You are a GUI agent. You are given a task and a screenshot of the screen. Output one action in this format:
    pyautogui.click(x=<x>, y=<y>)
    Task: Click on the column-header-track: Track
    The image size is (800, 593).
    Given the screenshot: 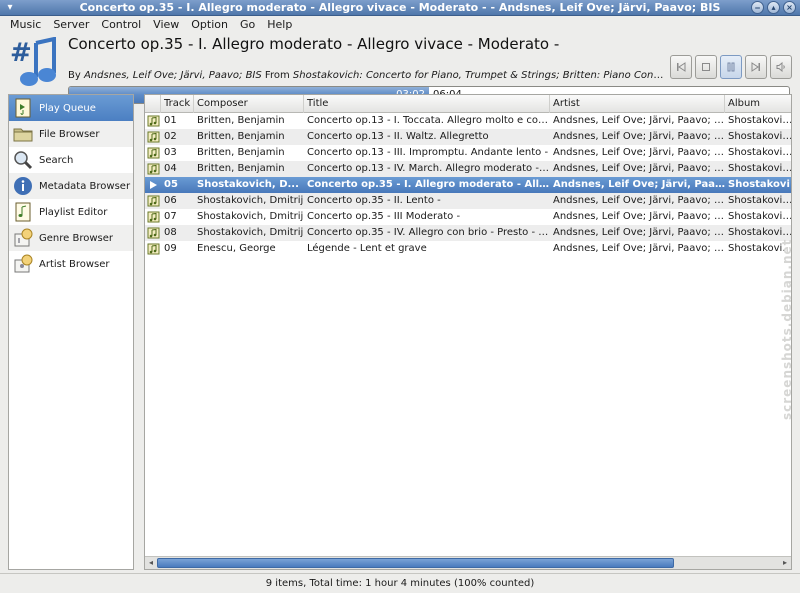 What is the action you would take?
    pyautogui.click(x=177, y=104)
    